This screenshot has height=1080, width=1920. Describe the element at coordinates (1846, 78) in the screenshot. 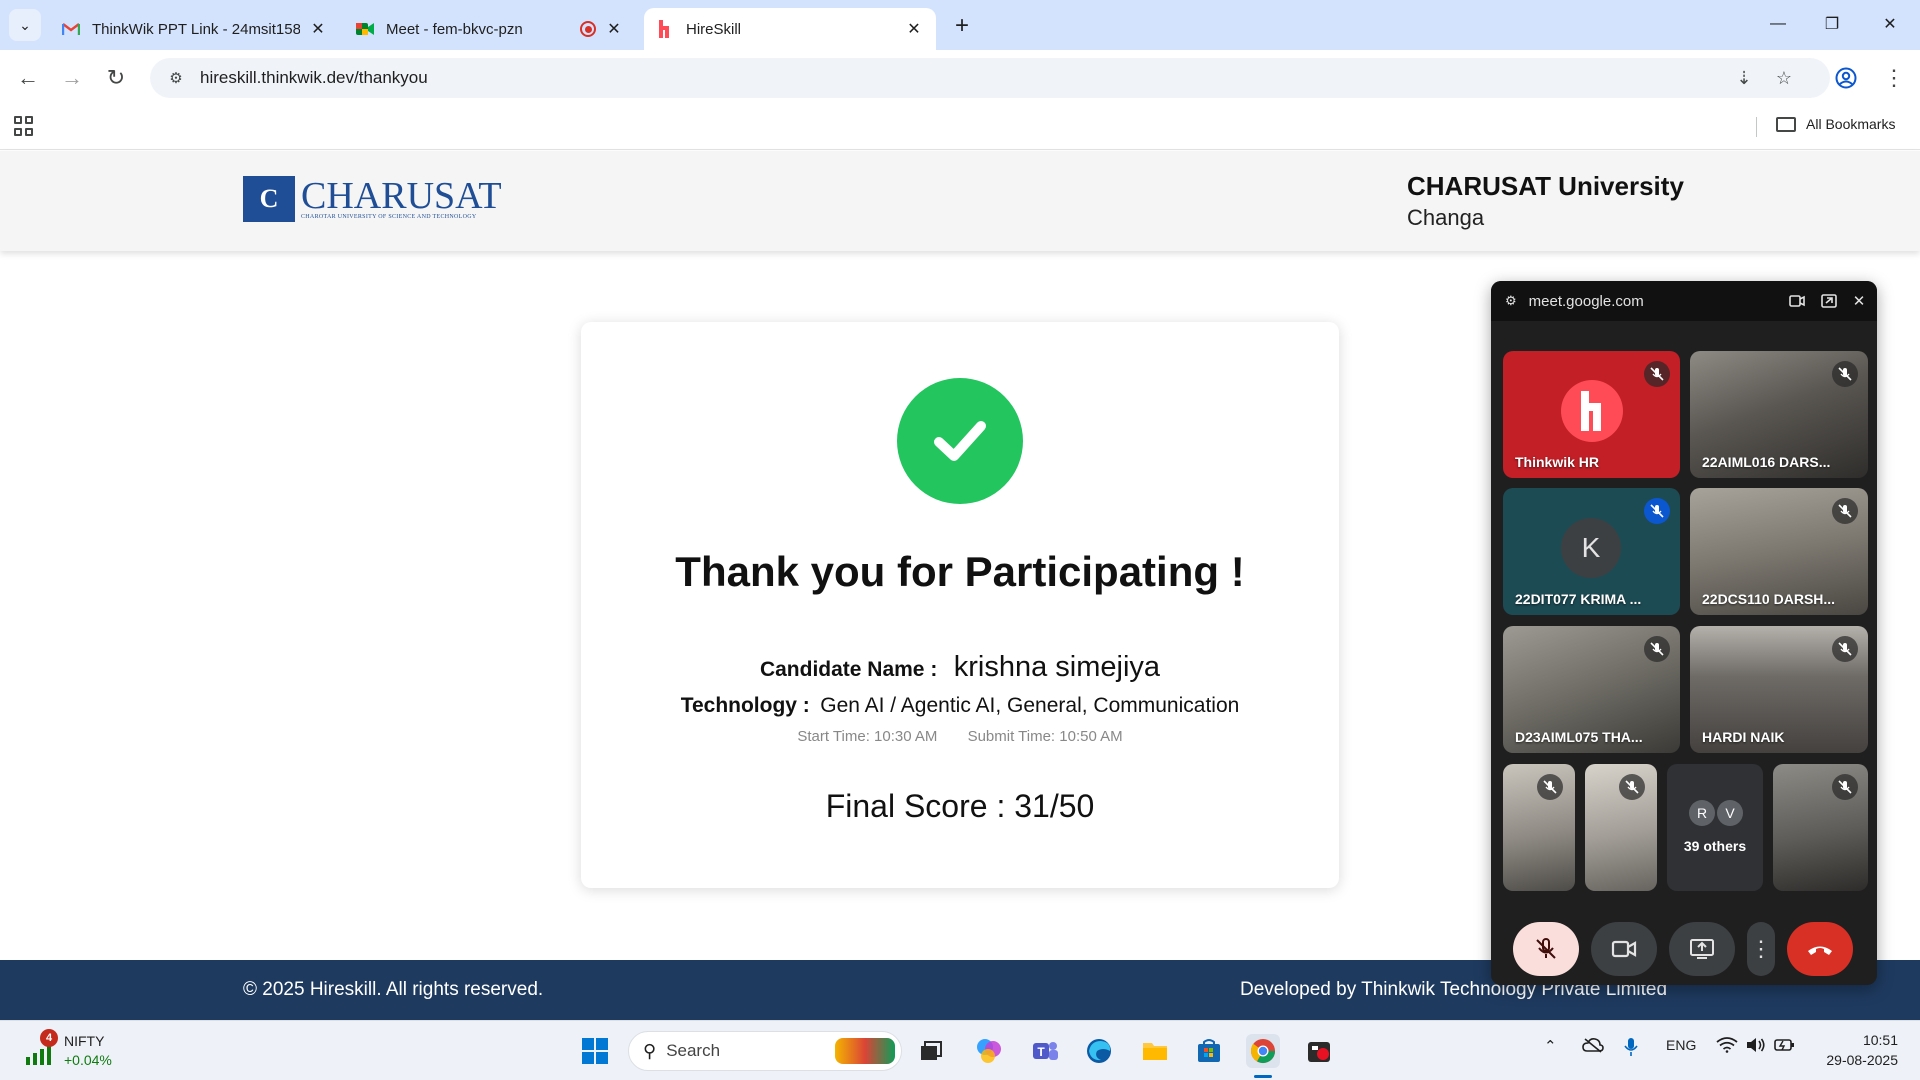

I see `profile-icon` at that location.